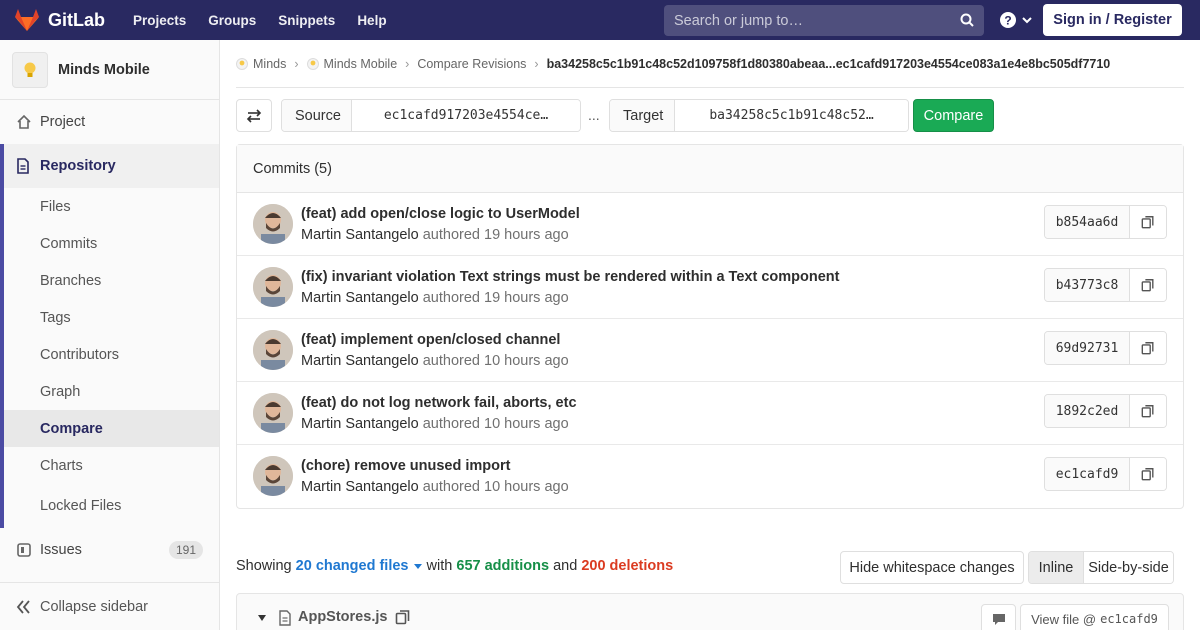  I want to click on inline-view-button: Inline, so click(1056, 567).